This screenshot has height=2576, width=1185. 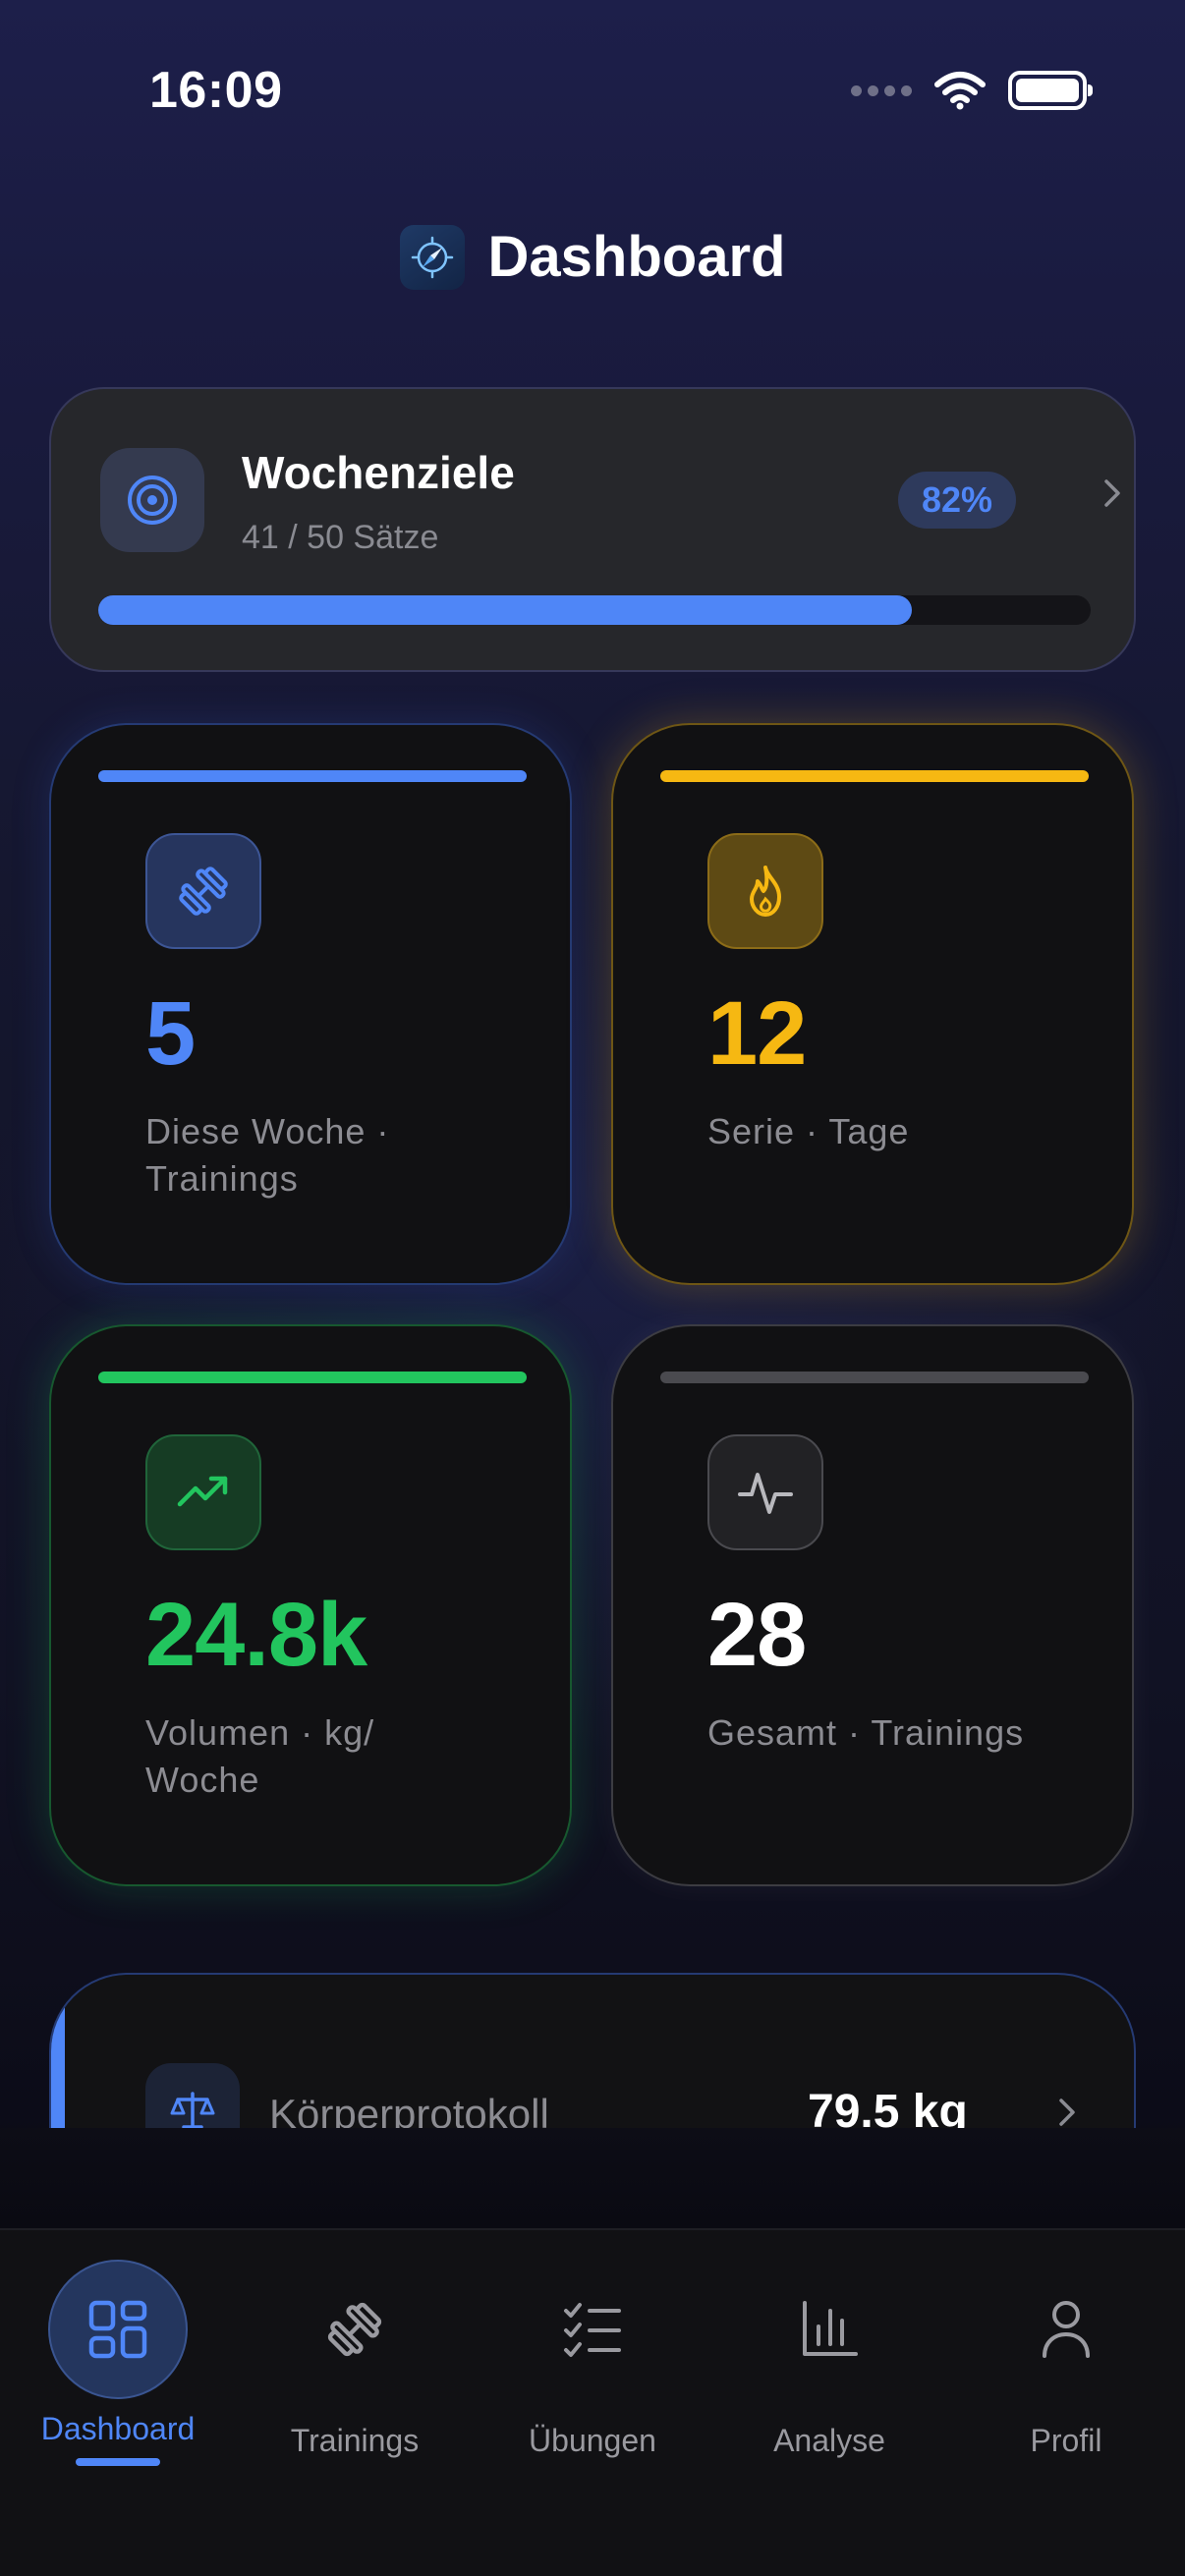 What do you see at coordinates (960, 91) in the screenshot?
I see `wifi-icon` at bounding box center [960, 91].